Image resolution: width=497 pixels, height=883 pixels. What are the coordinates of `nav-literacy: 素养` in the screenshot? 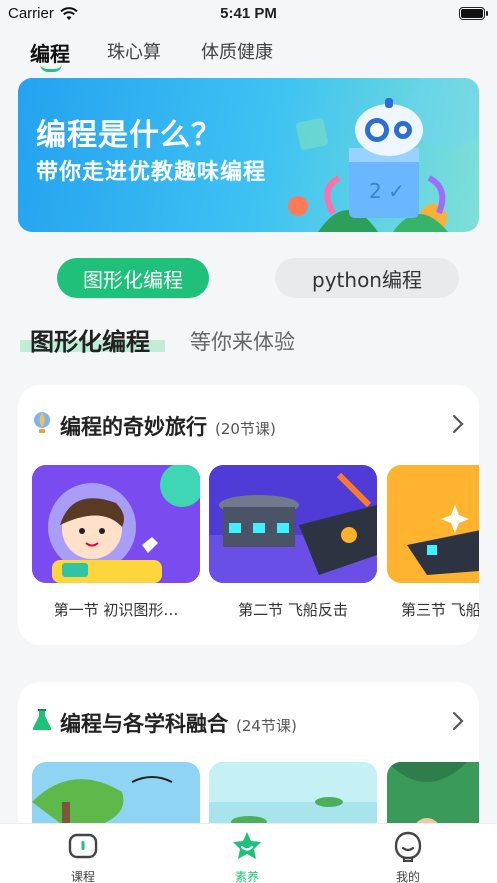 It's located at (247, 856).